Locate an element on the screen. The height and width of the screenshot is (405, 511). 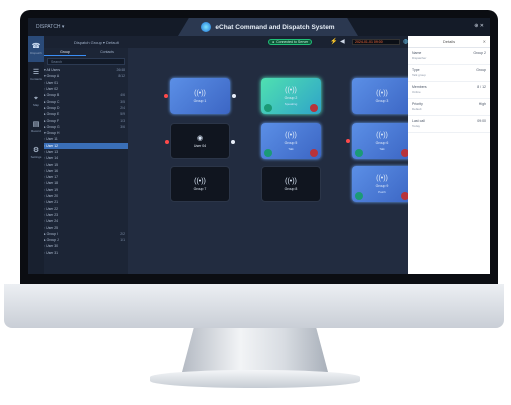
radio-icon: ◉ is located at coordinates (200, 138).